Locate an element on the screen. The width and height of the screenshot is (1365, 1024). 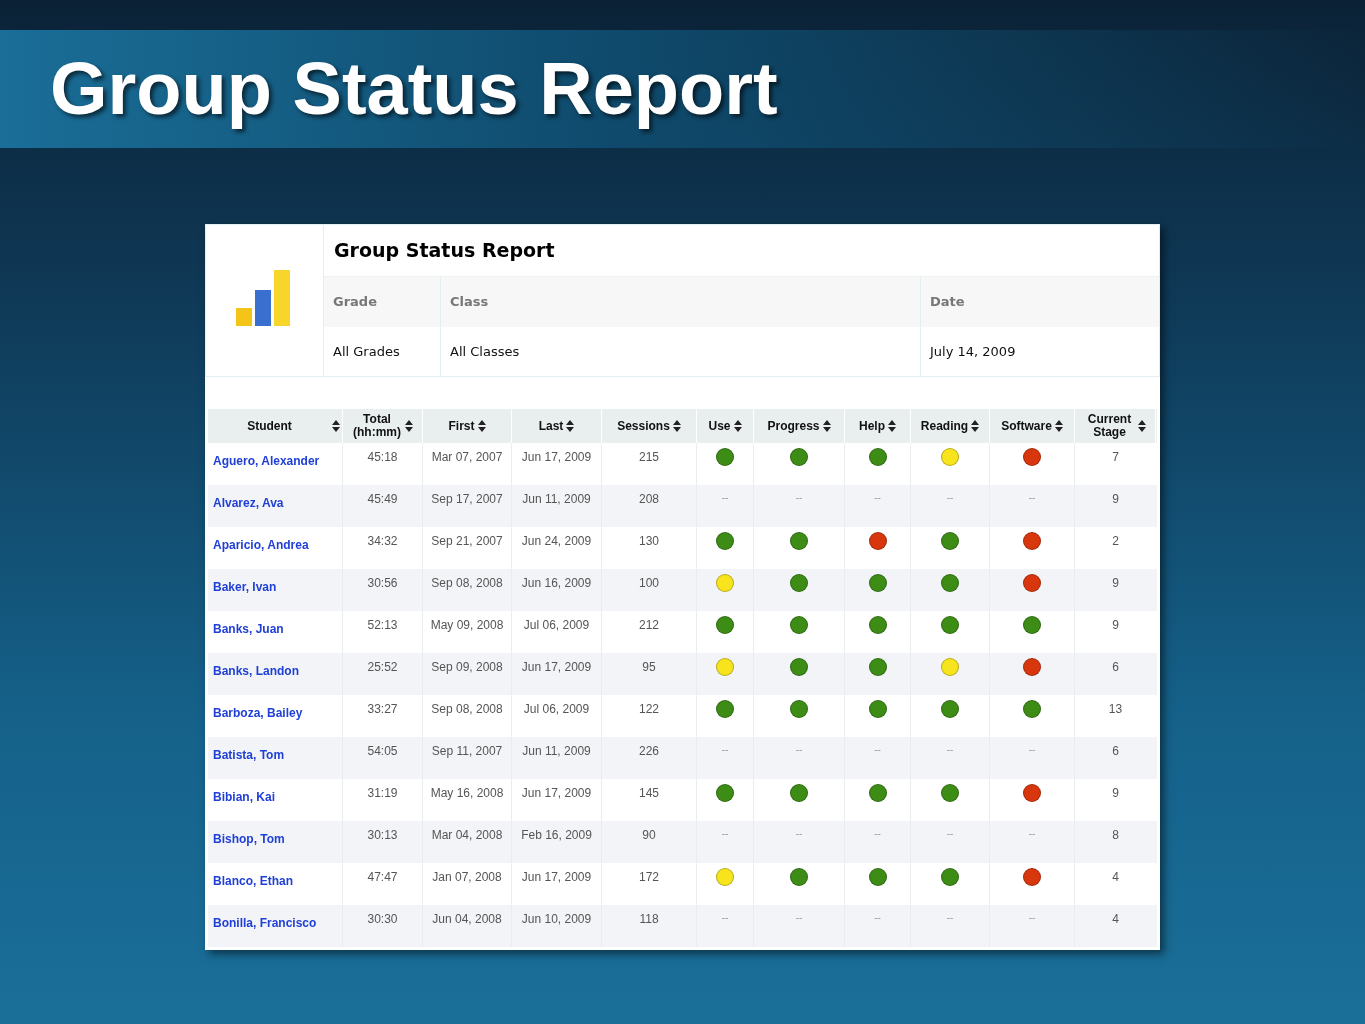
stage-number: 7 is located at coordinates (1115, 457).